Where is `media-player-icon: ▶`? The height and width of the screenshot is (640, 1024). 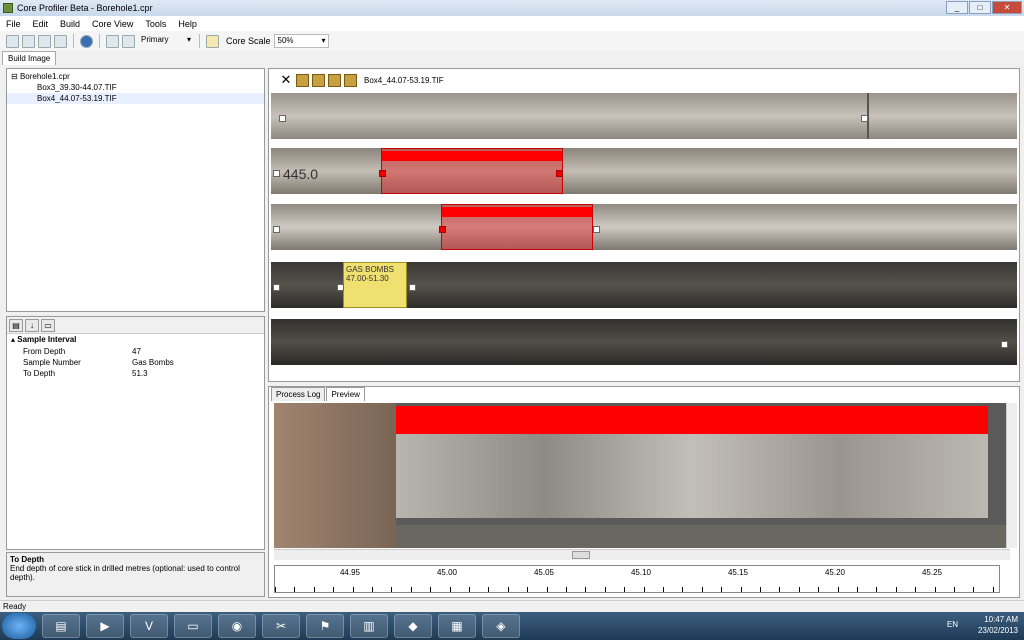
media-player-icon: ▶ is located at coordinates (105, 626).